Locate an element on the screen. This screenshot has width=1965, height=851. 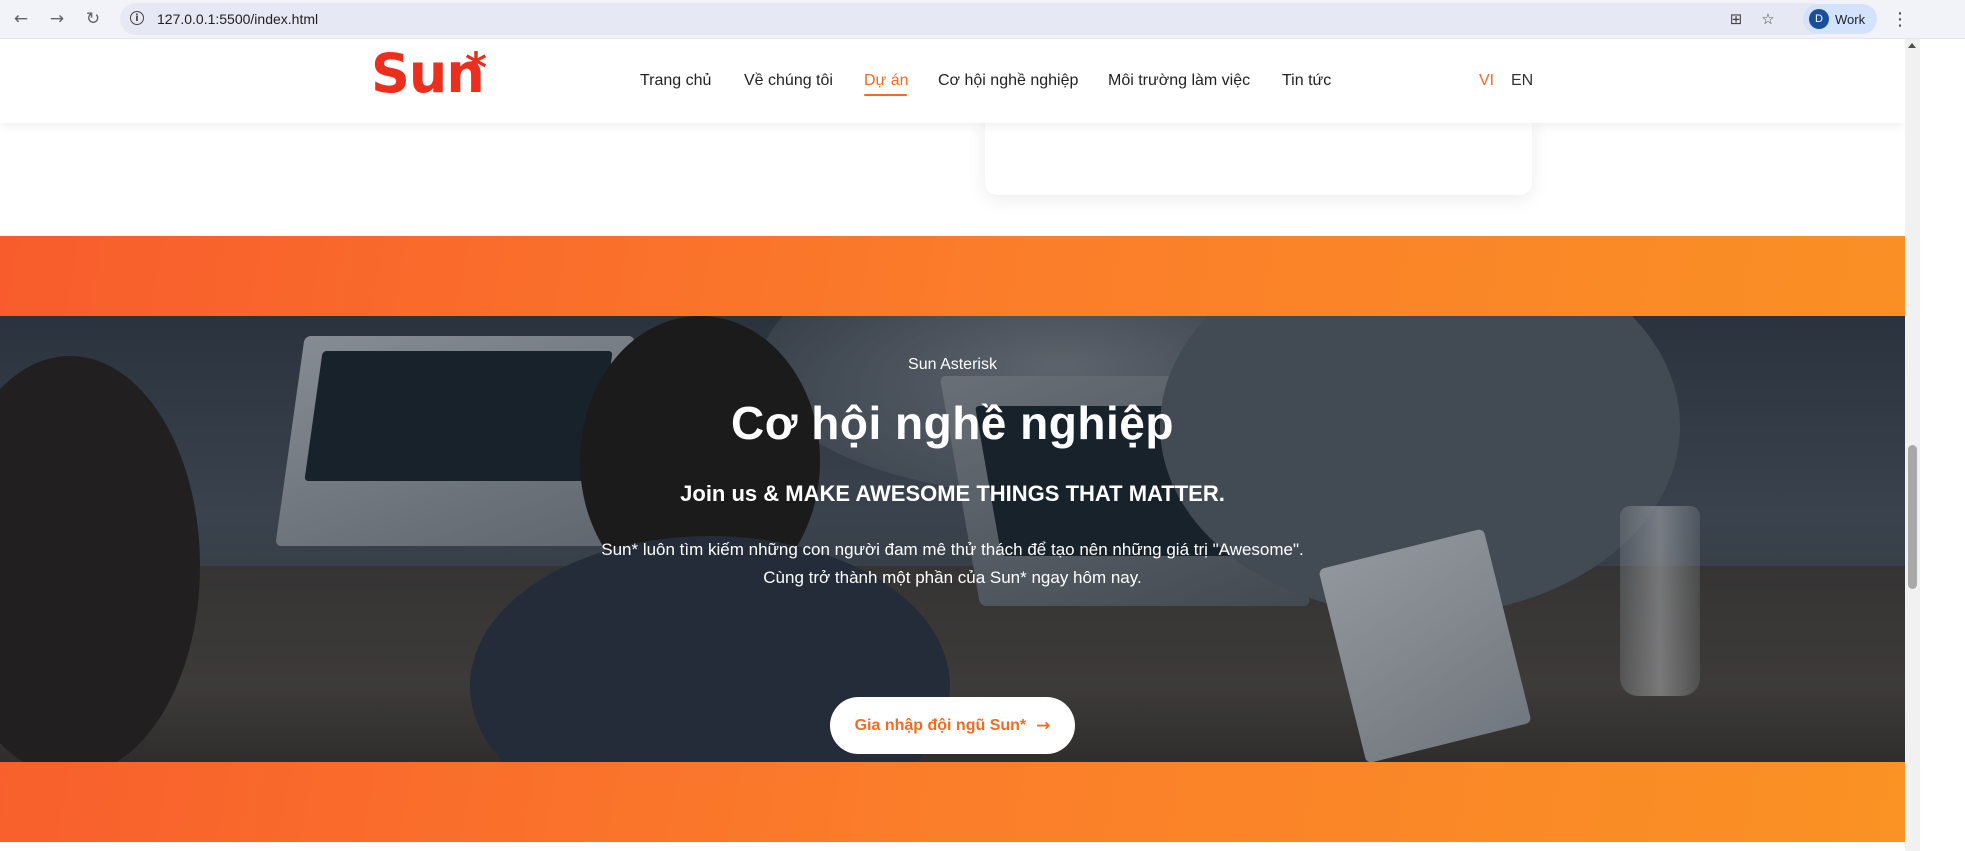
back-arrow-icon: ← is located at coordinates (21, 19).